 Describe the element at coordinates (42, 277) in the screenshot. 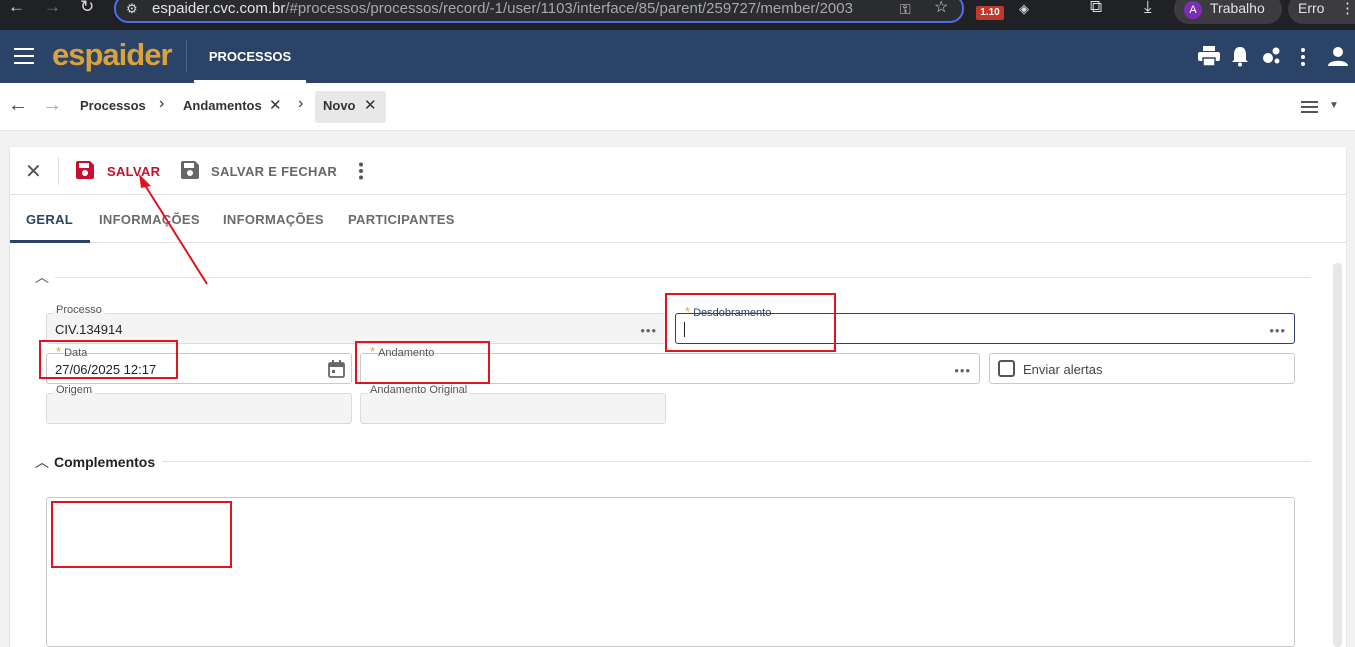

I see `collapse-section-icon: ︿` at that location.